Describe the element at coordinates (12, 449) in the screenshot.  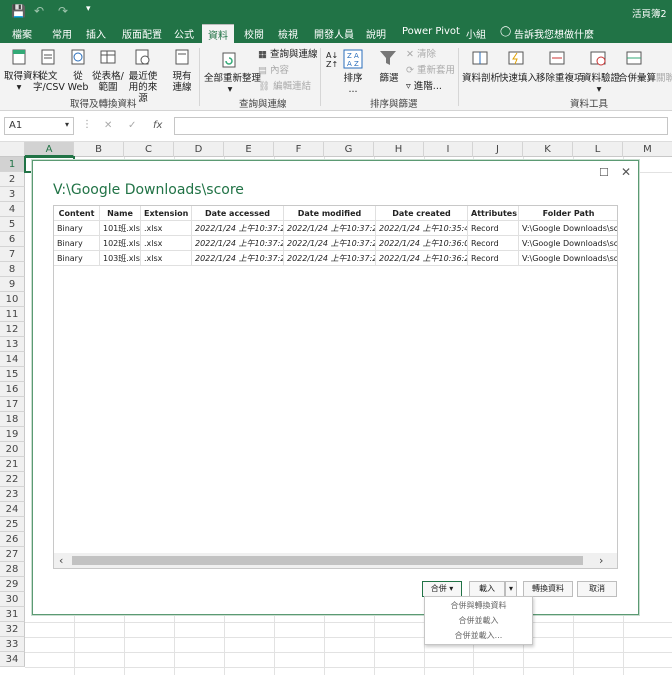
I see `row-header: 20` at that location.